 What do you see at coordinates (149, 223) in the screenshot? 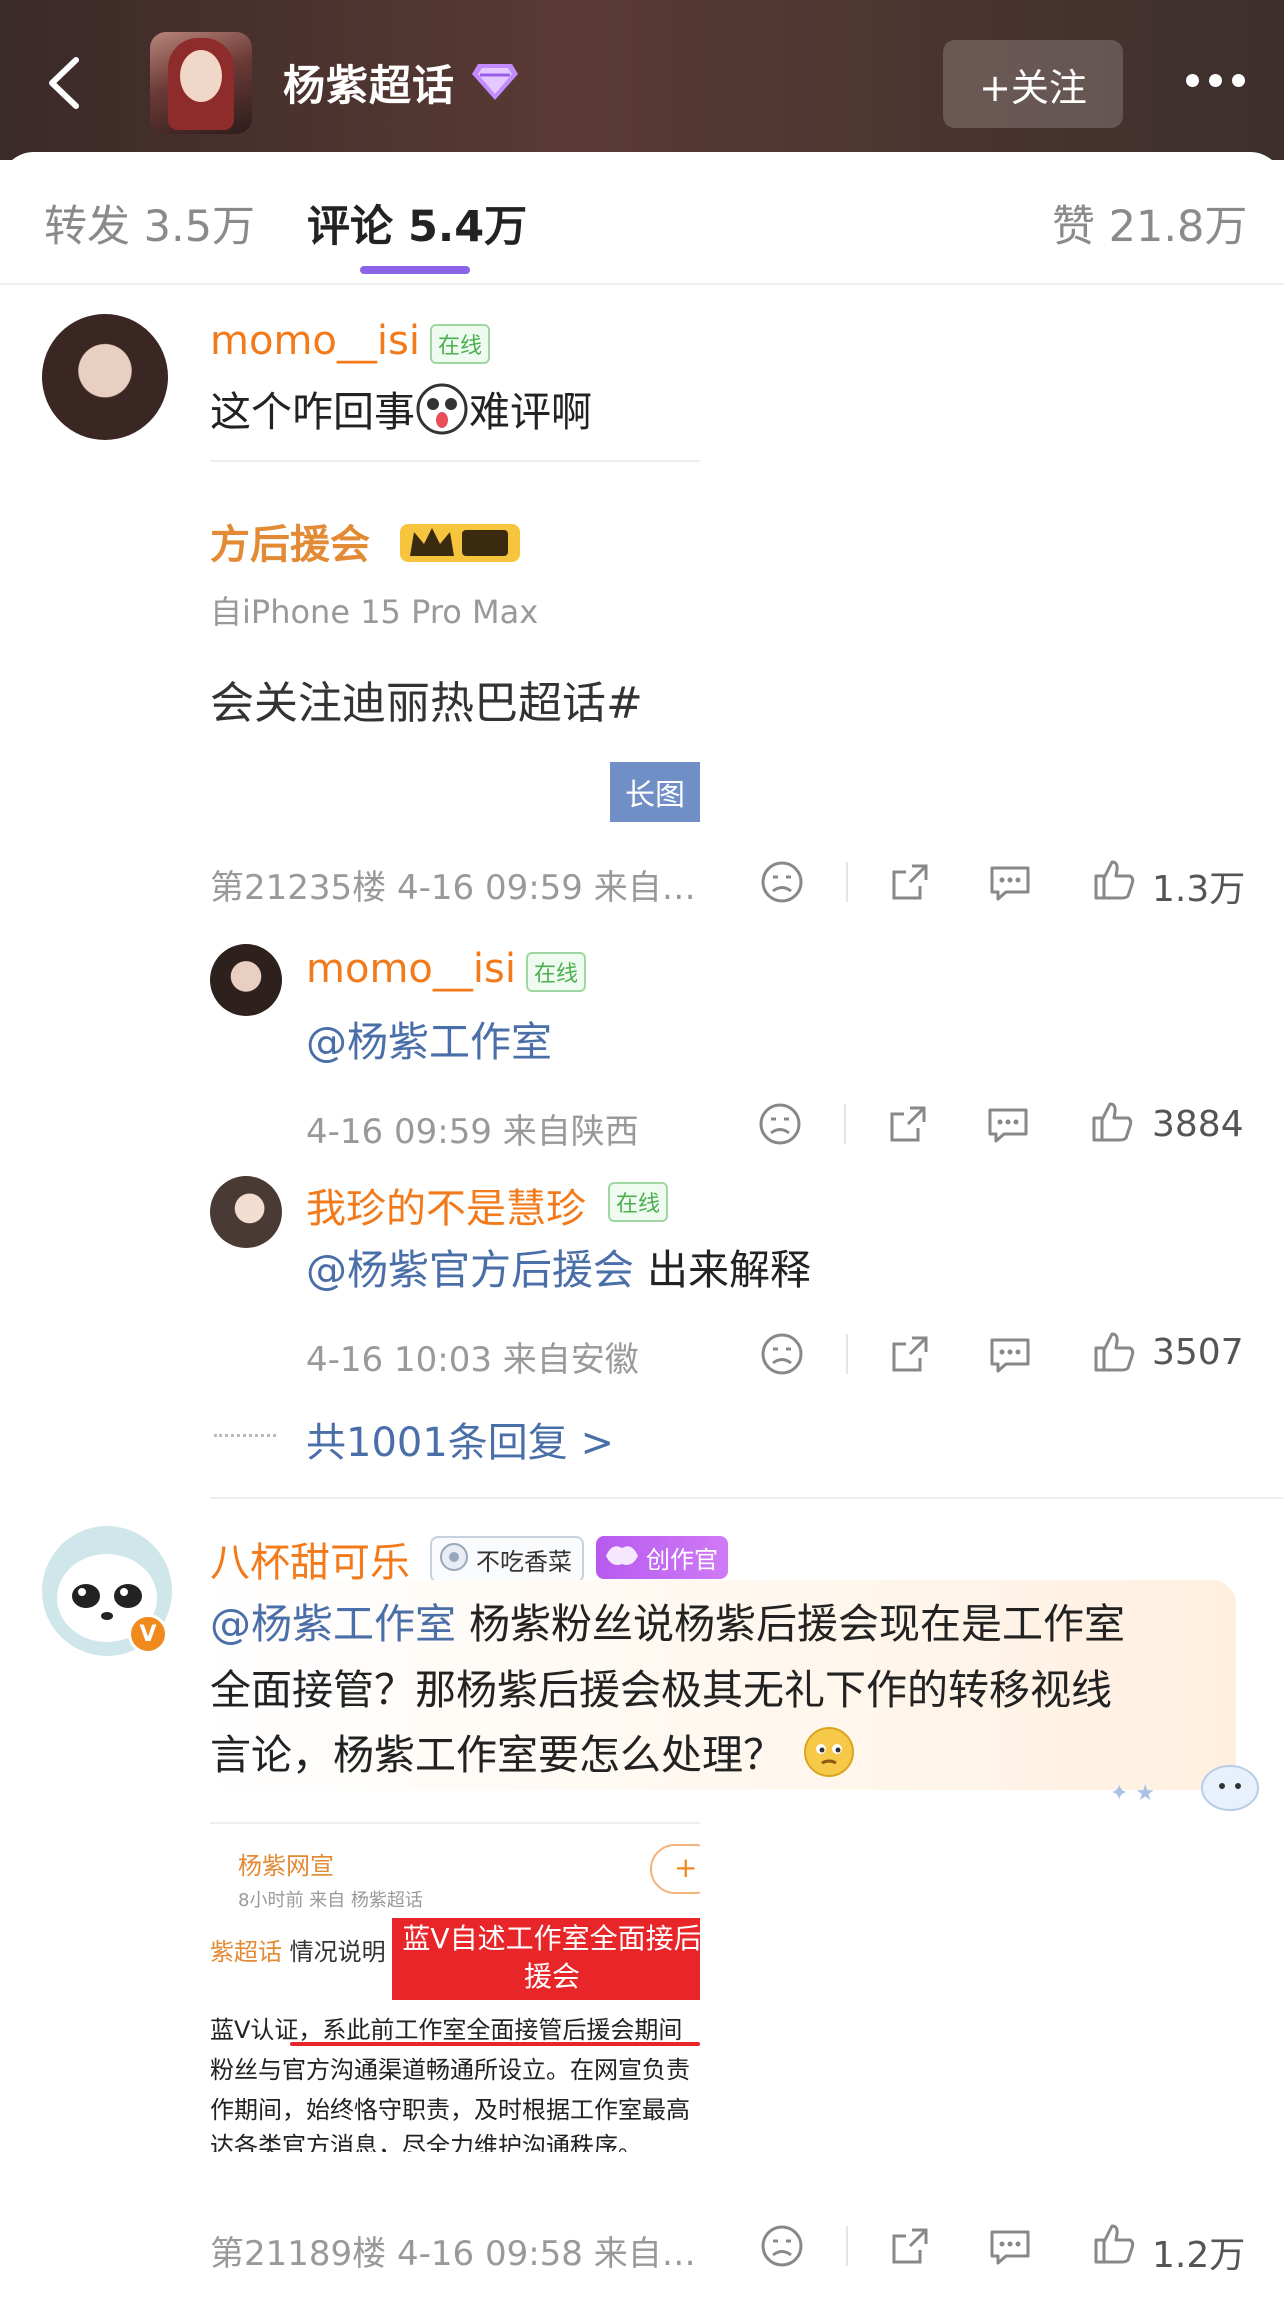
I see `tab-reposts: 转发 3.5万` at bounding box center [149, 223].